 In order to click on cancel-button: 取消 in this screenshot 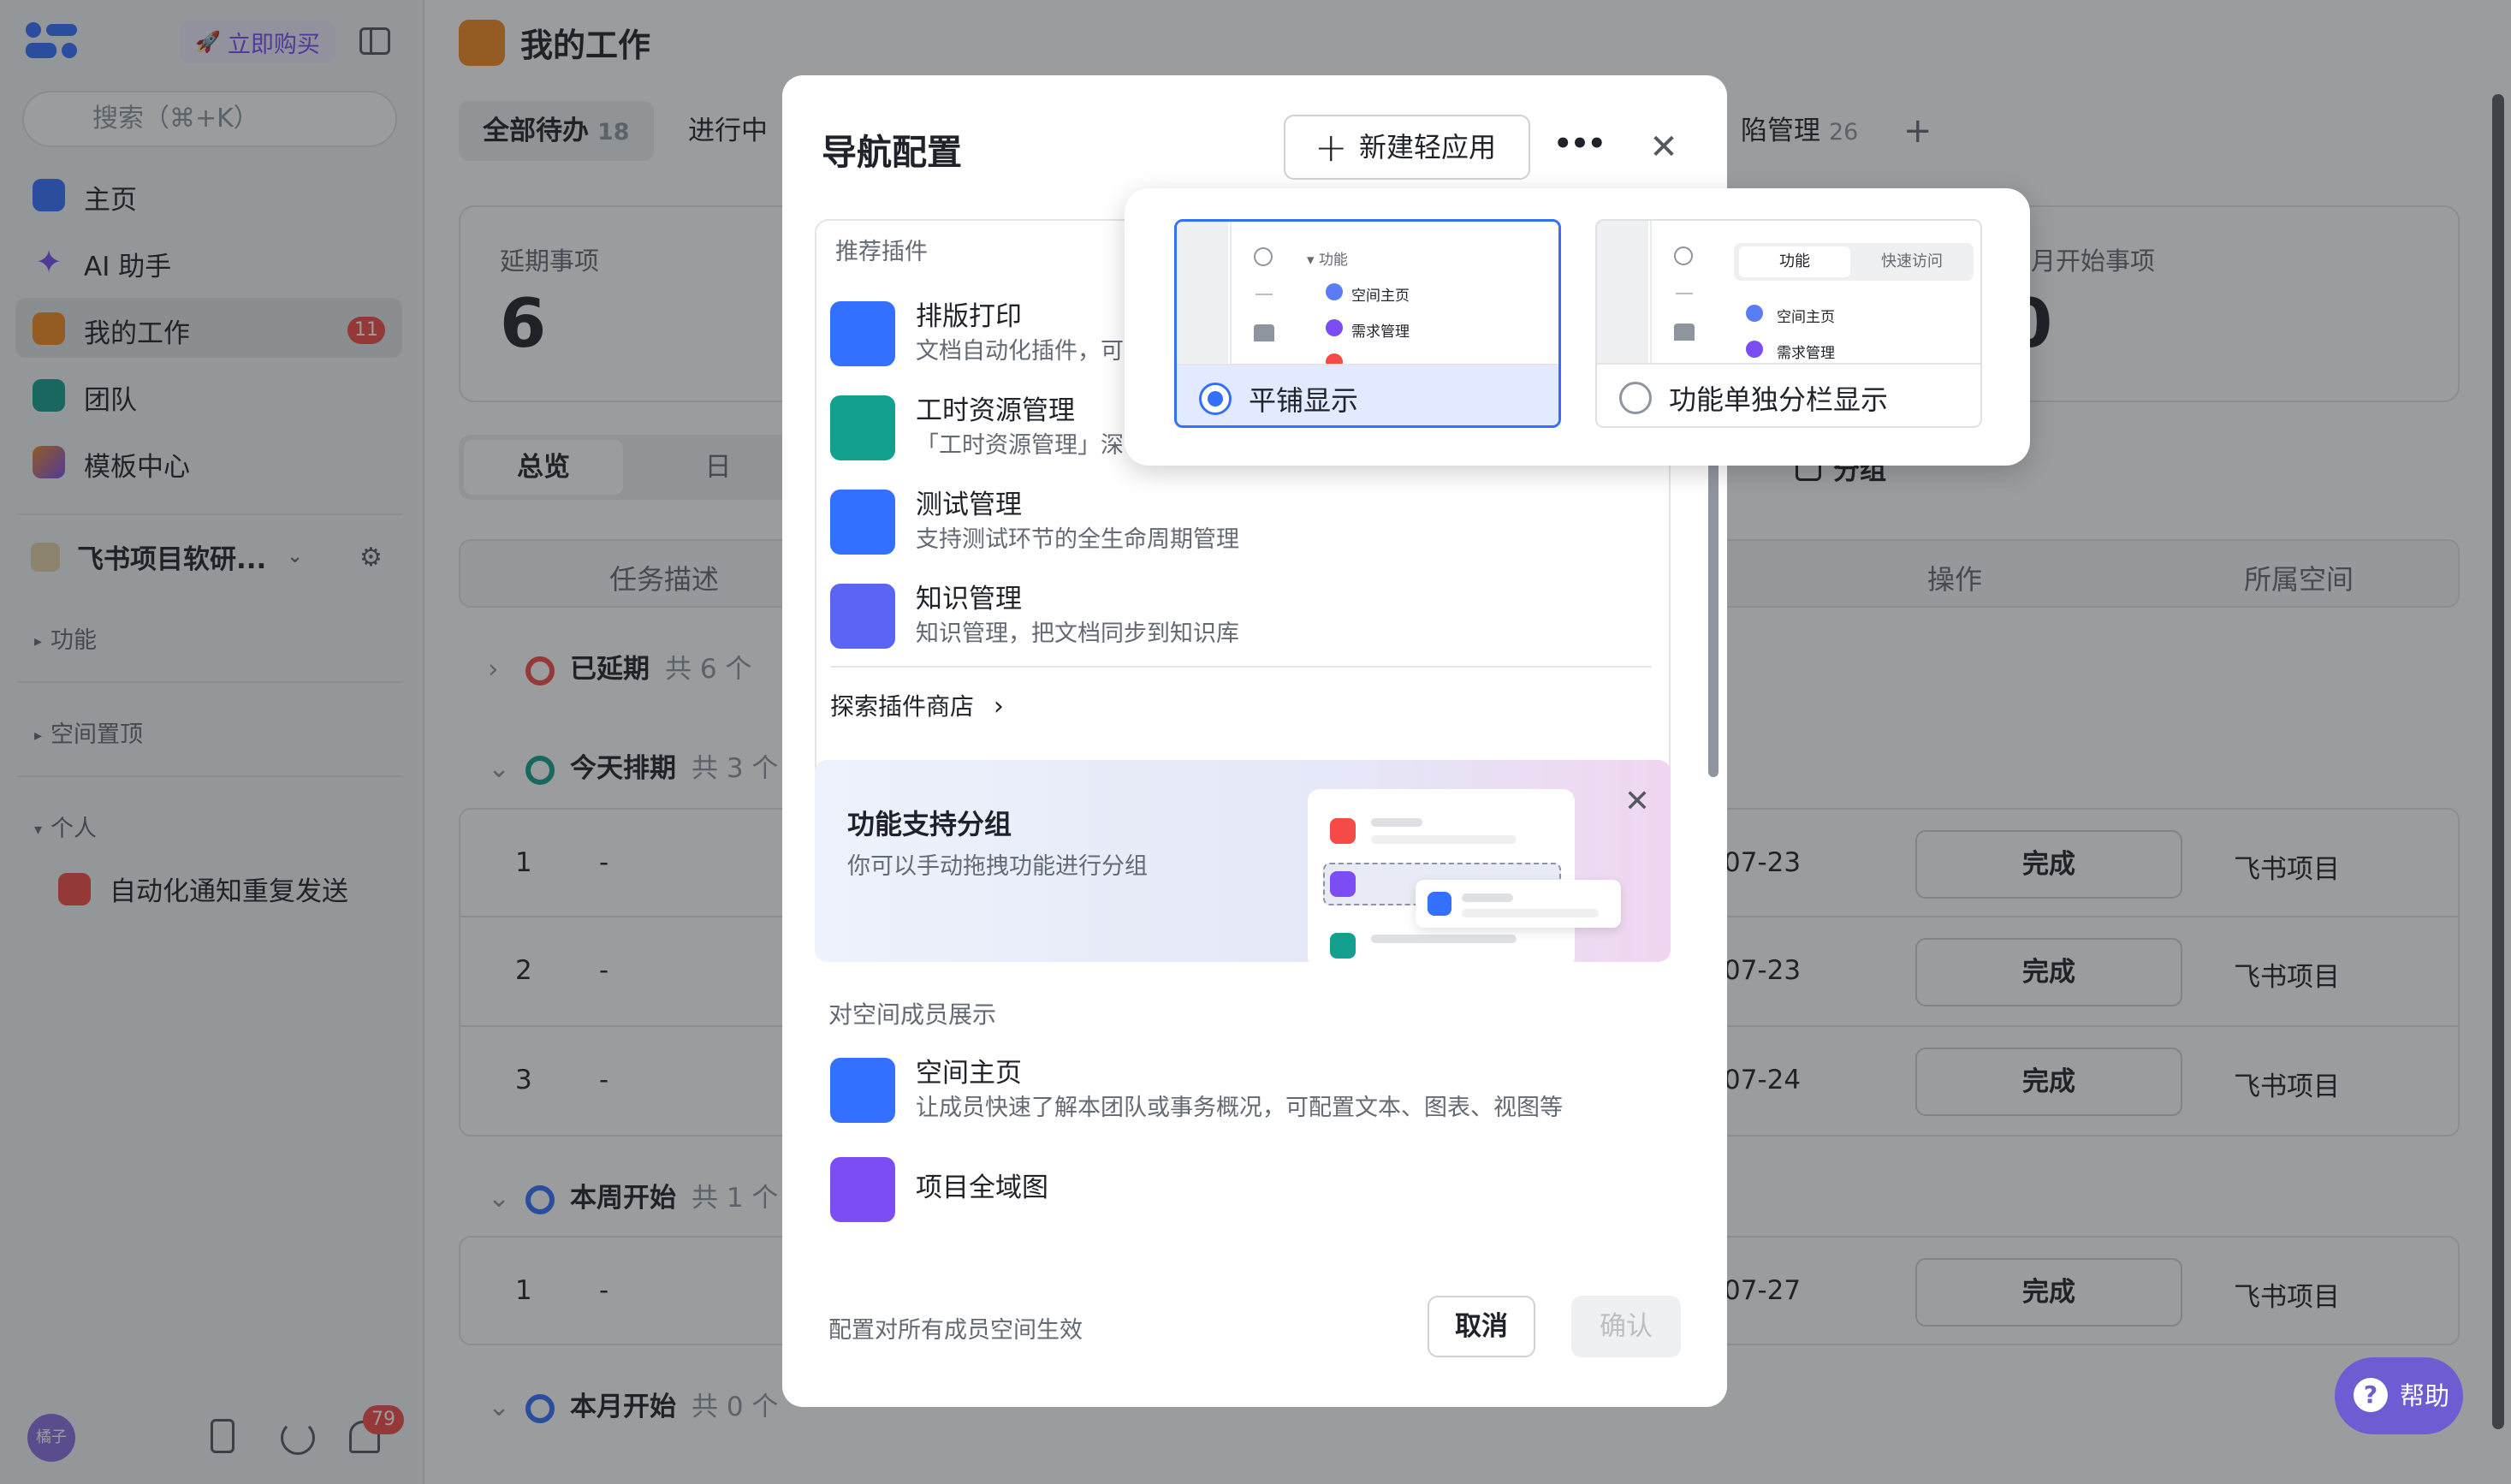, I will do `click(1481, 1327)`.